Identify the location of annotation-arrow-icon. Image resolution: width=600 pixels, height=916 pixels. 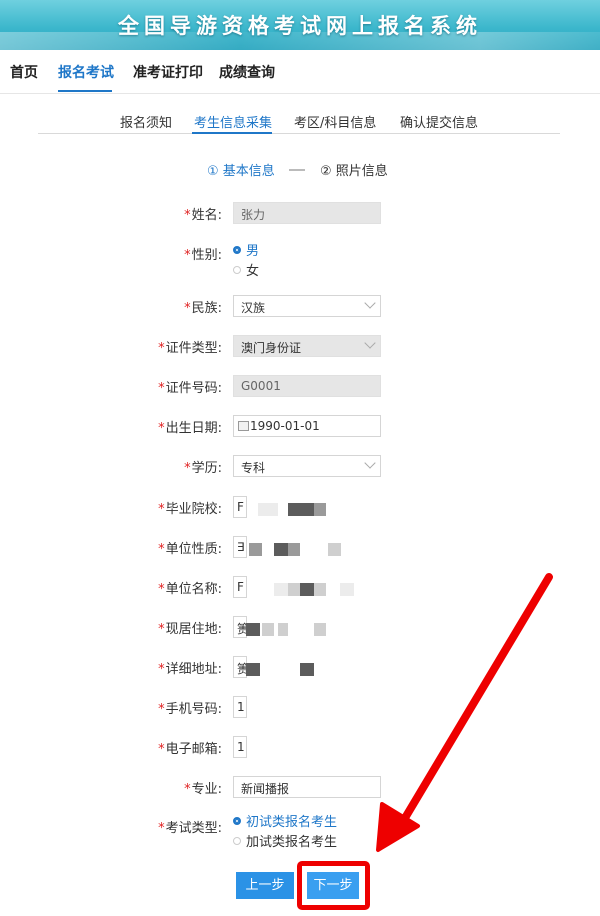
(464, 712).